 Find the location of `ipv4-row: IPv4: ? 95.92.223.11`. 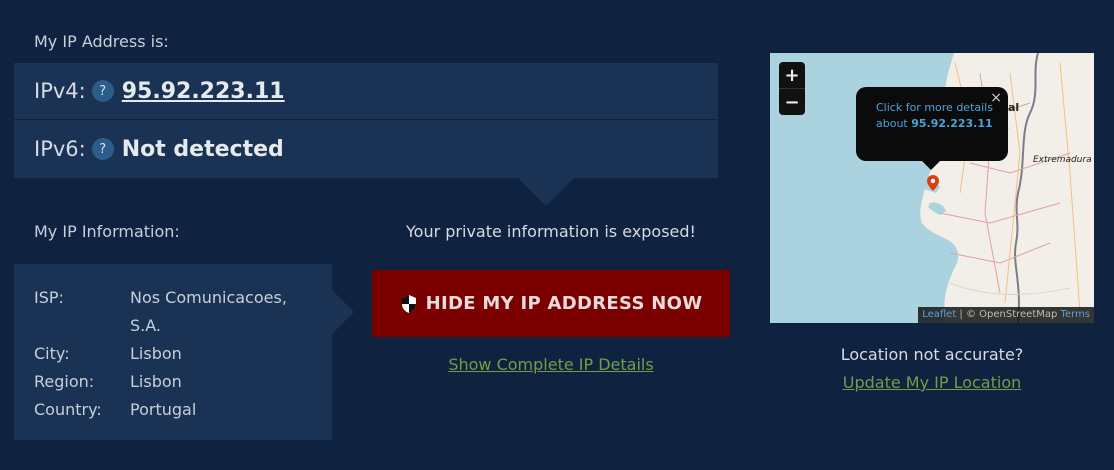

ipv4-row: IPv4: ? 95.92.223.11 is located at coordinates (366, 91).